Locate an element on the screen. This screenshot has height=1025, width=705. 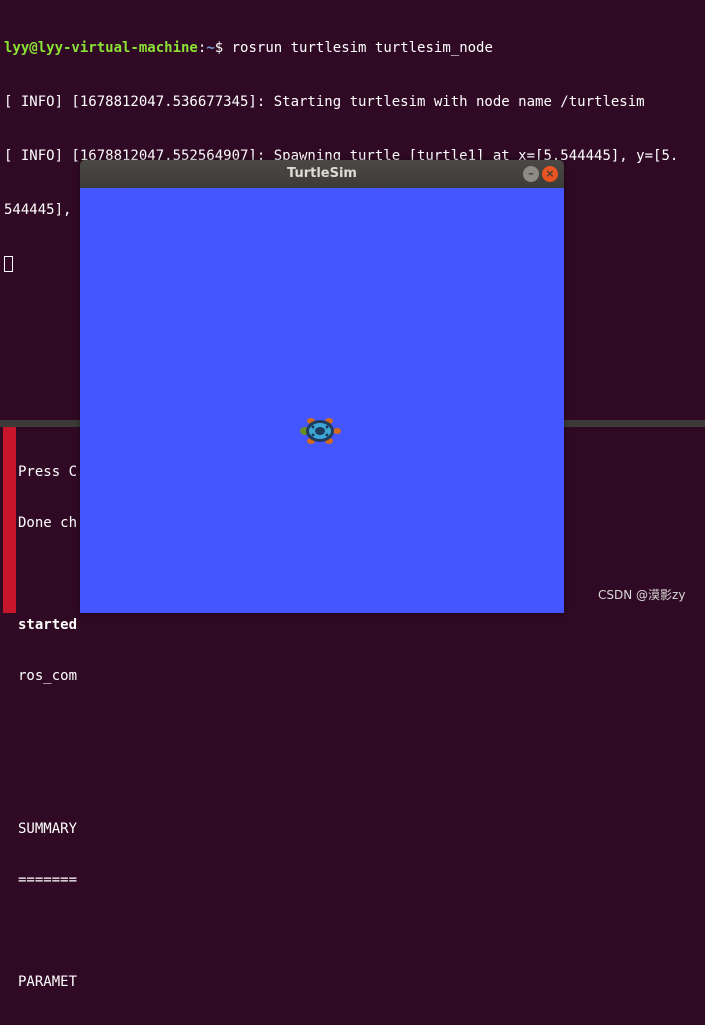
terminal-output-line: PARAMET is located at coordinates (48, 982).